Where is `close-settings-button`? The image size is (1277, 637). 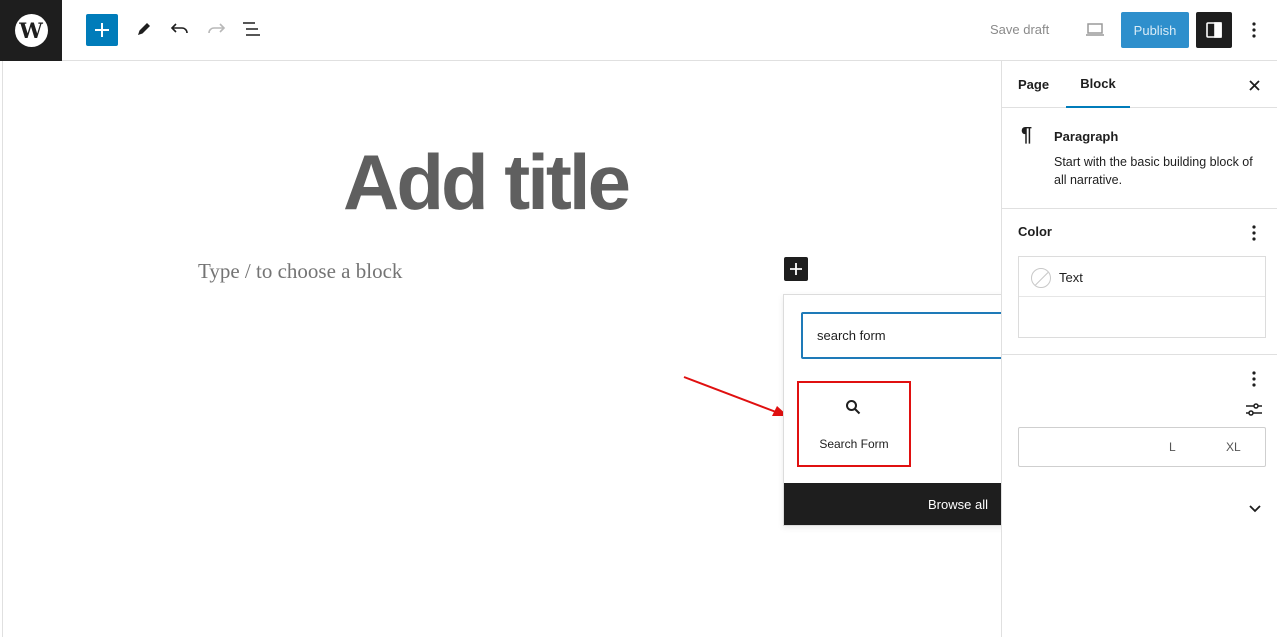 close-settings-button is located at coordinates (1254, 85).